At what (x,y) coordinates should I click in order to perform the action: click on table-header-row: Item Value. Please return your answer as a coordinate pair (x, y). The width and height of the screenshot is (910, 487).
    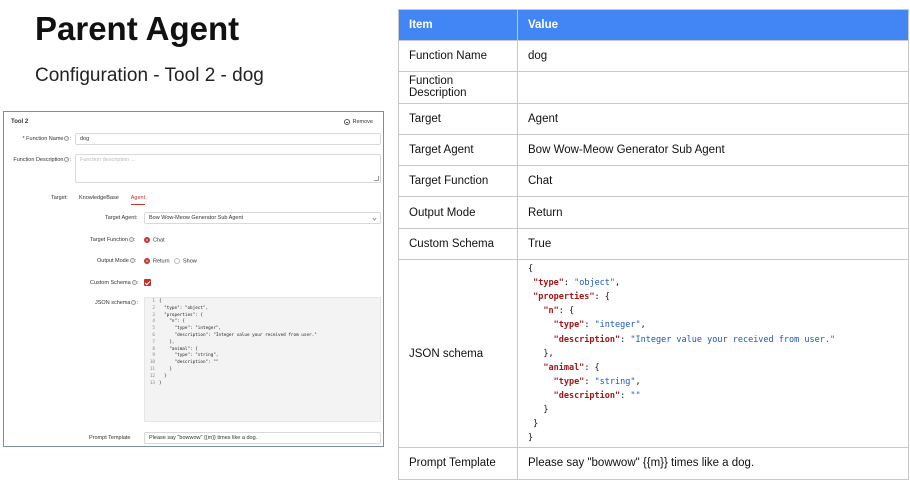
    Looking at the image, I should click on (653, 25).